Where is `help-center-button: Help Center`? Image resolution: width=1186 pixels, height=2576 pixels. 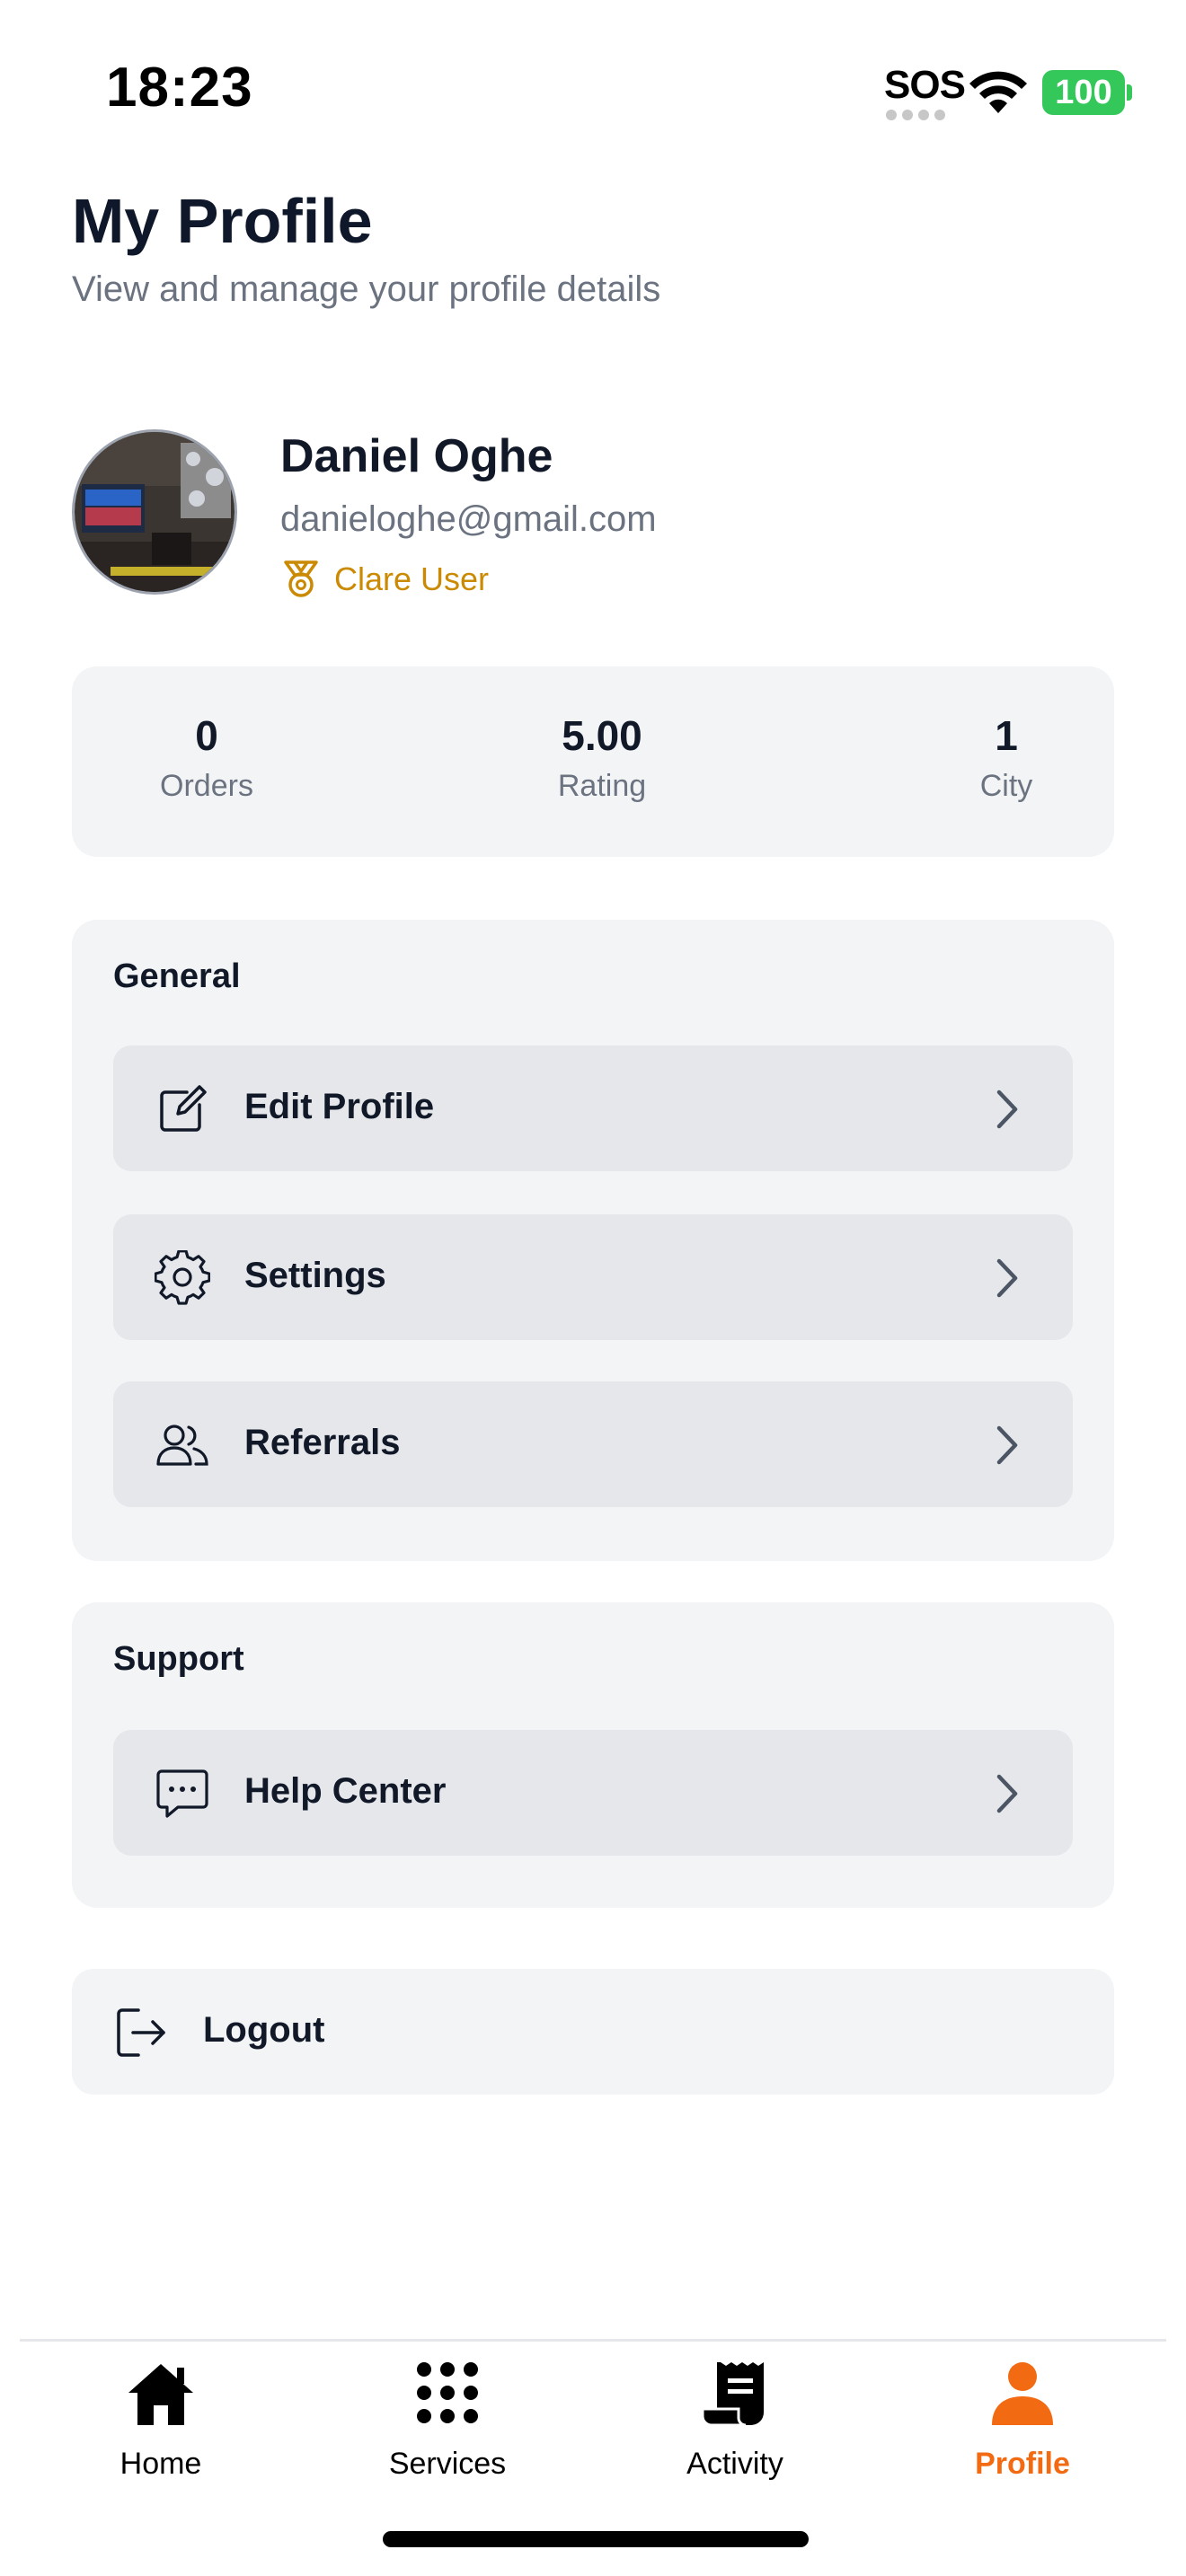
help-center-button: Help Center is located at coordinates (593, 1793).